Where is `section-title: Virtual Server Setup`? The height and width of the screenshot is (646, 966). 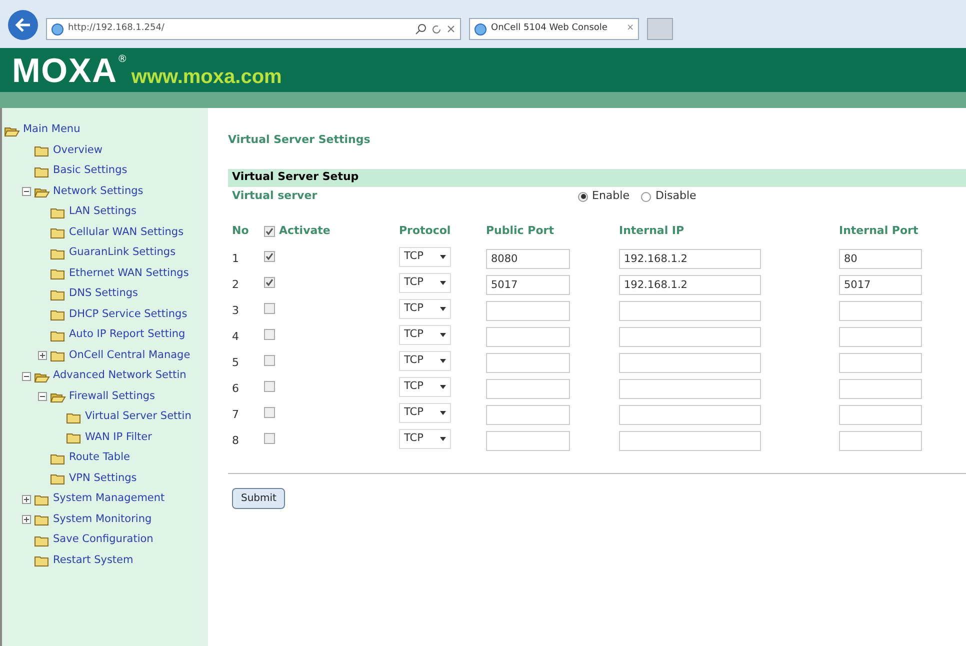 section-title: Virtual Server Setup is located at coordinates (295, 177).